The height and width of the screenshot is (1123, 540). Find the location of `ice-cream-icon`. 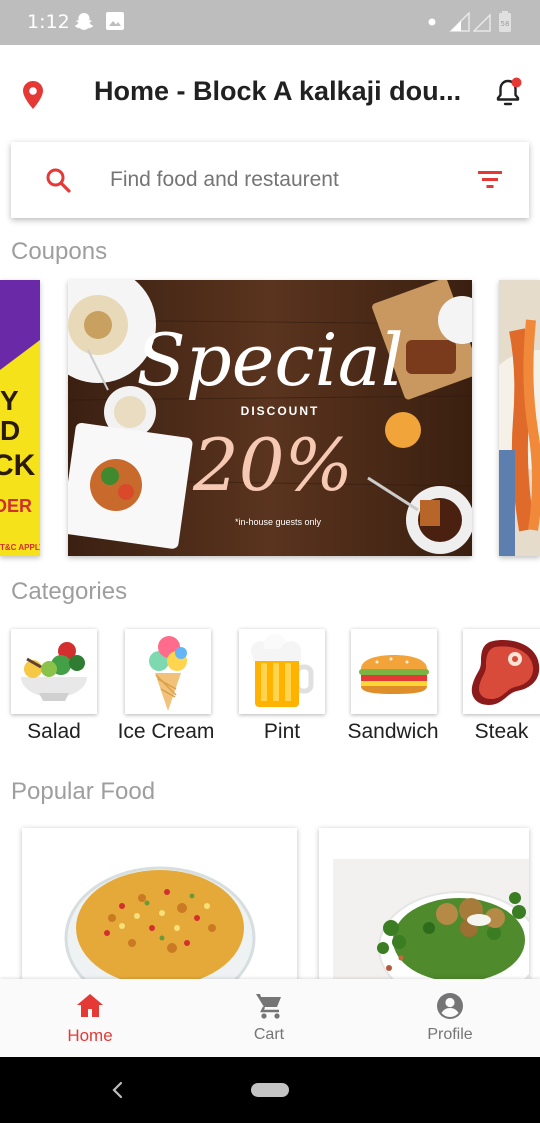

ice-cream-icon is located at coordinates (168, 673).